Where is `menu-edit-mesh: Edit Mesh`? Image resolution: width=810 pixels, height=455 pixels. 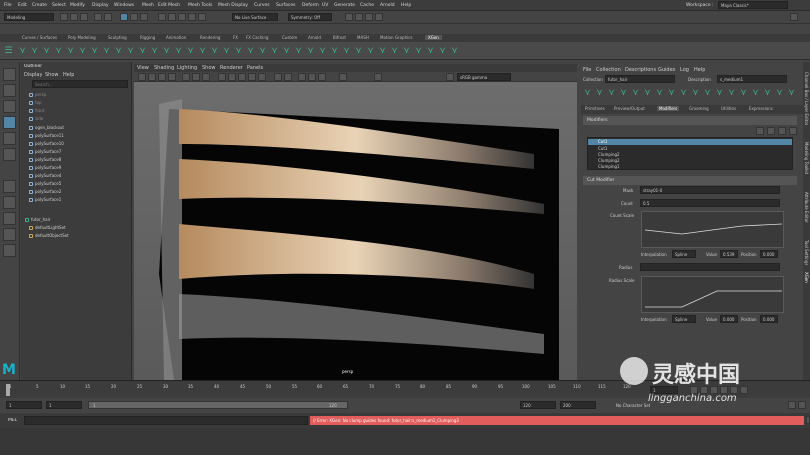
menu-edit-mesh: Edit Mesh is located at coordinates (169, 5).